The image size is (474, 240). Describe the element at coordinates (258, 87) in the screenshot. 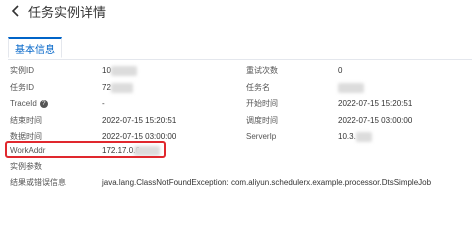

I see `task-name-label: 任务名` at that location.